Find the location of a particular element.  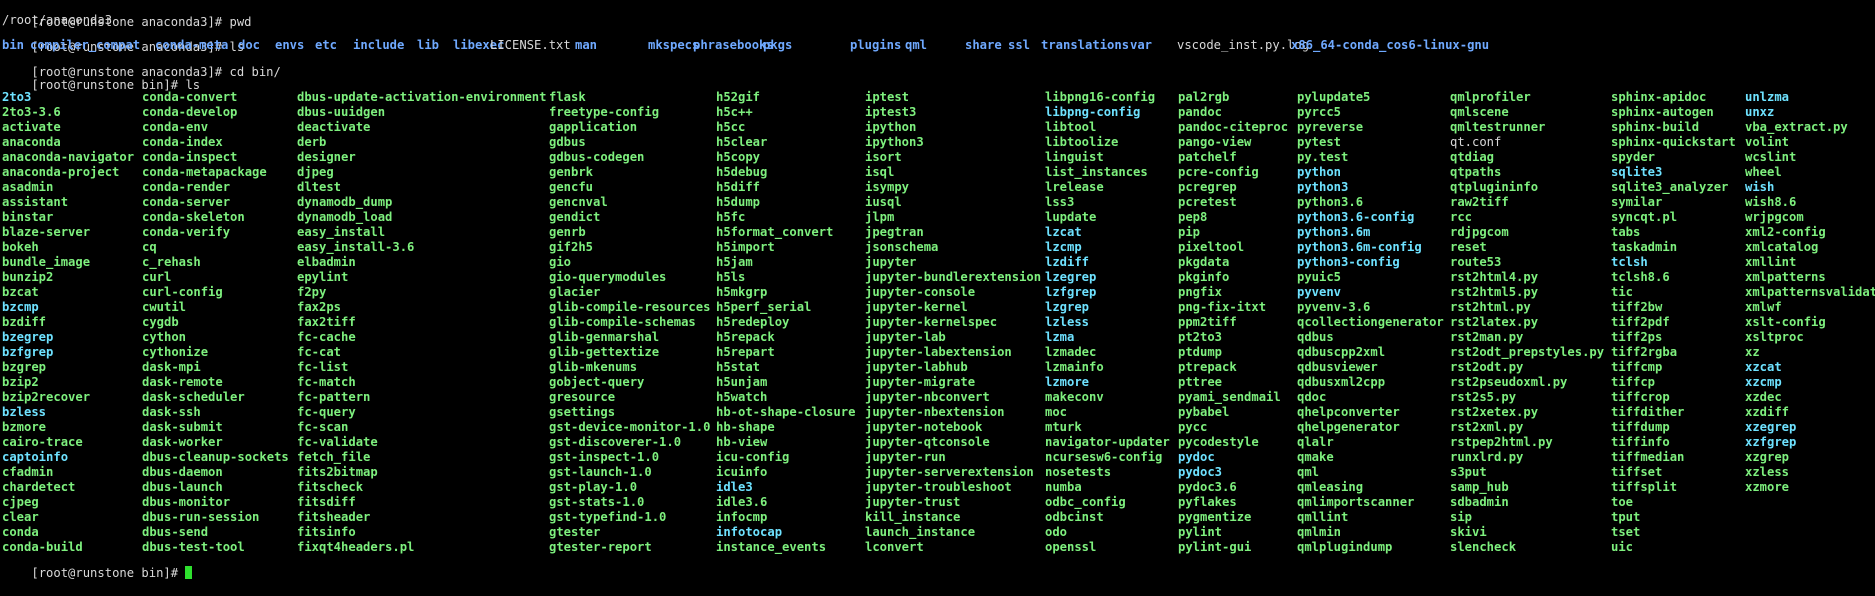

bin-entry: xmlwf is located at coordinates (1763, 307).